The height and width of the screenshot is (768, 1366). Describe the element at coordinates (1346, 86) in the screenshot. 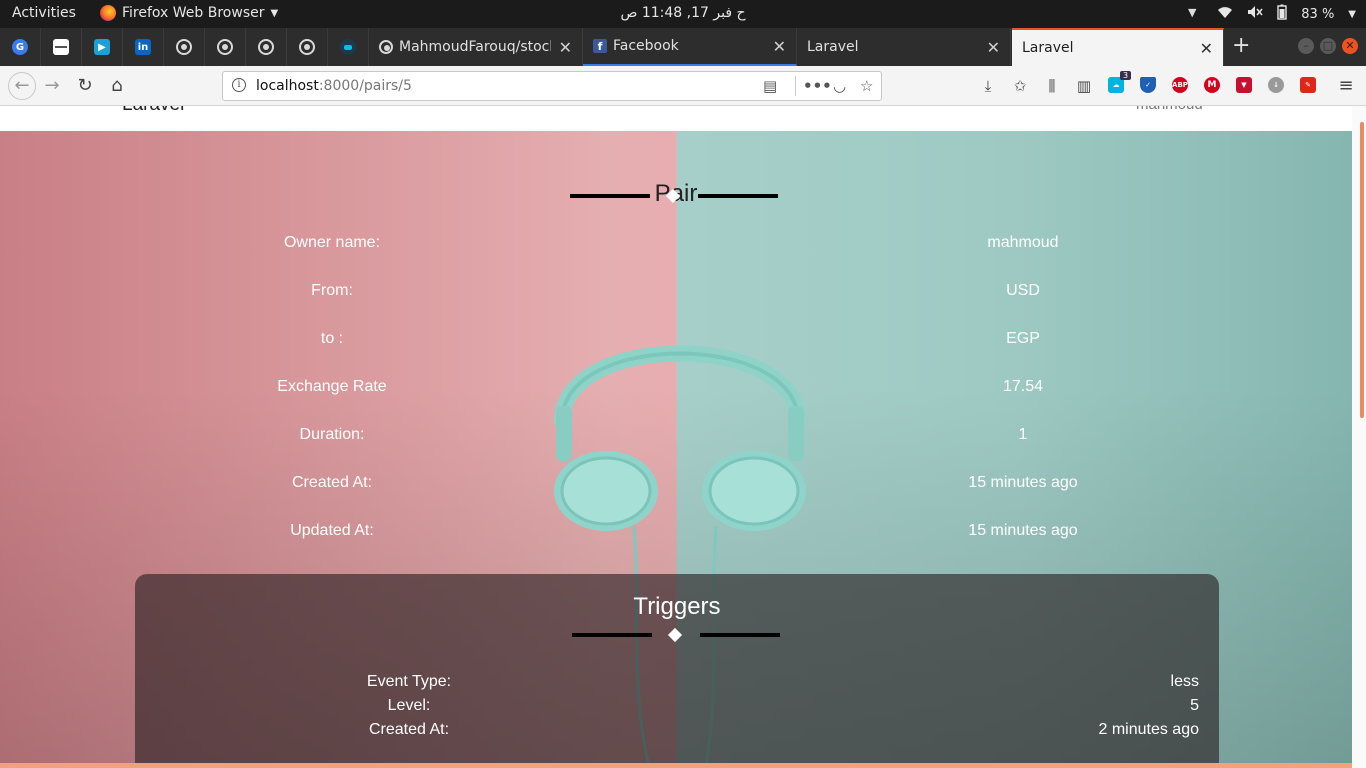

I see `hamburger-menu-icon: ≡` at that location.